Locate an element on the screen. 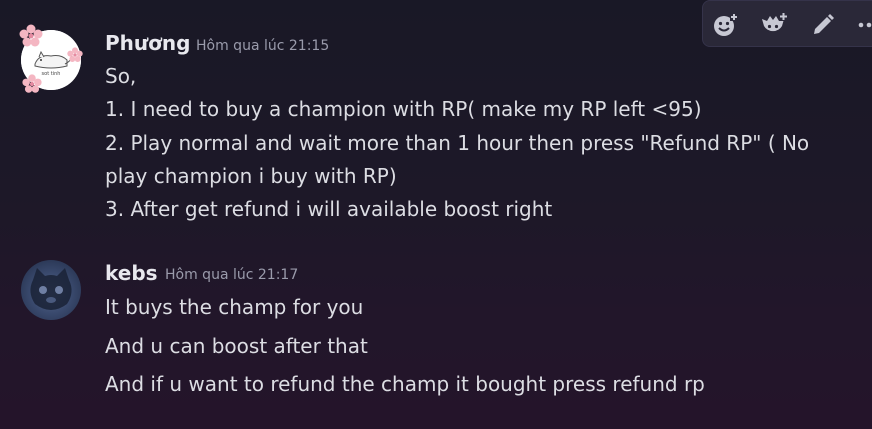  cat-photo-avatar-icon is located at coordinates (51, 289).